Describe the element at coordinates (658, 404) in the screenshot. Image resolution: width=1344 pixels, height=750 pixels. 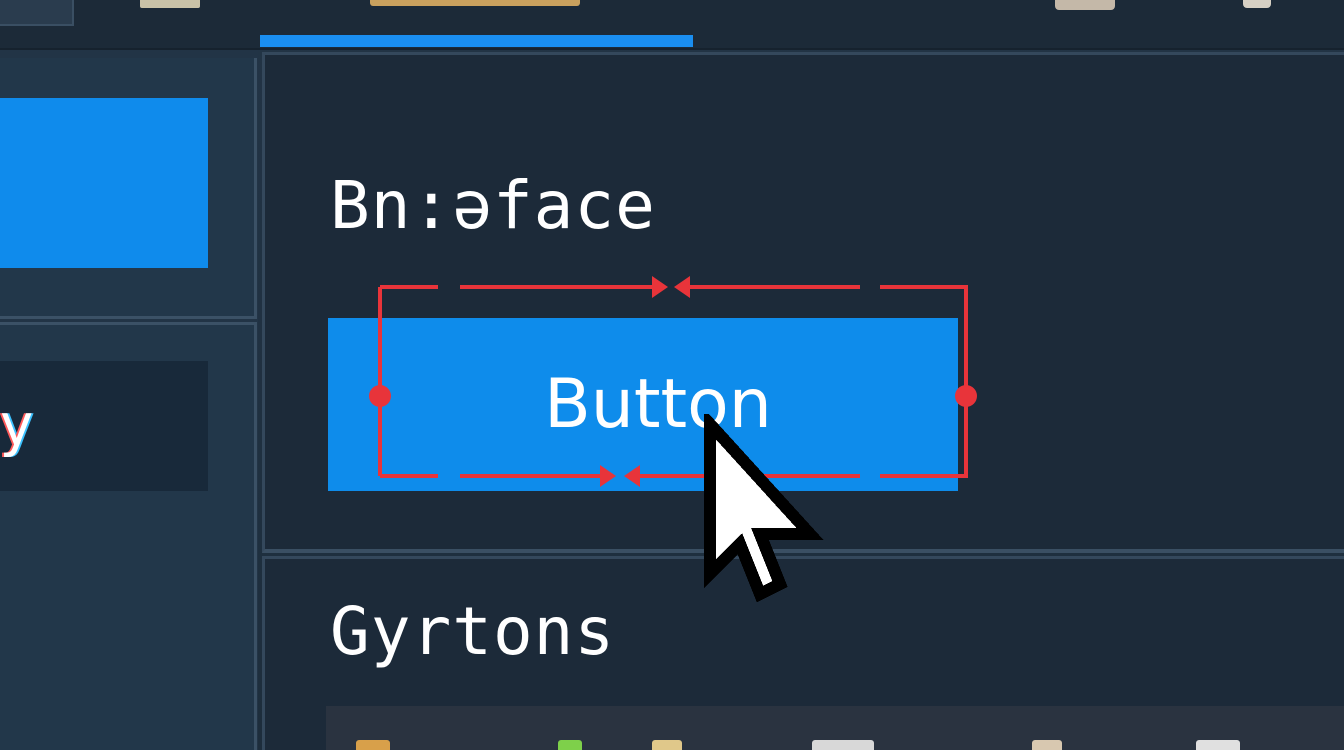
I see `button-label: Button` at that location.